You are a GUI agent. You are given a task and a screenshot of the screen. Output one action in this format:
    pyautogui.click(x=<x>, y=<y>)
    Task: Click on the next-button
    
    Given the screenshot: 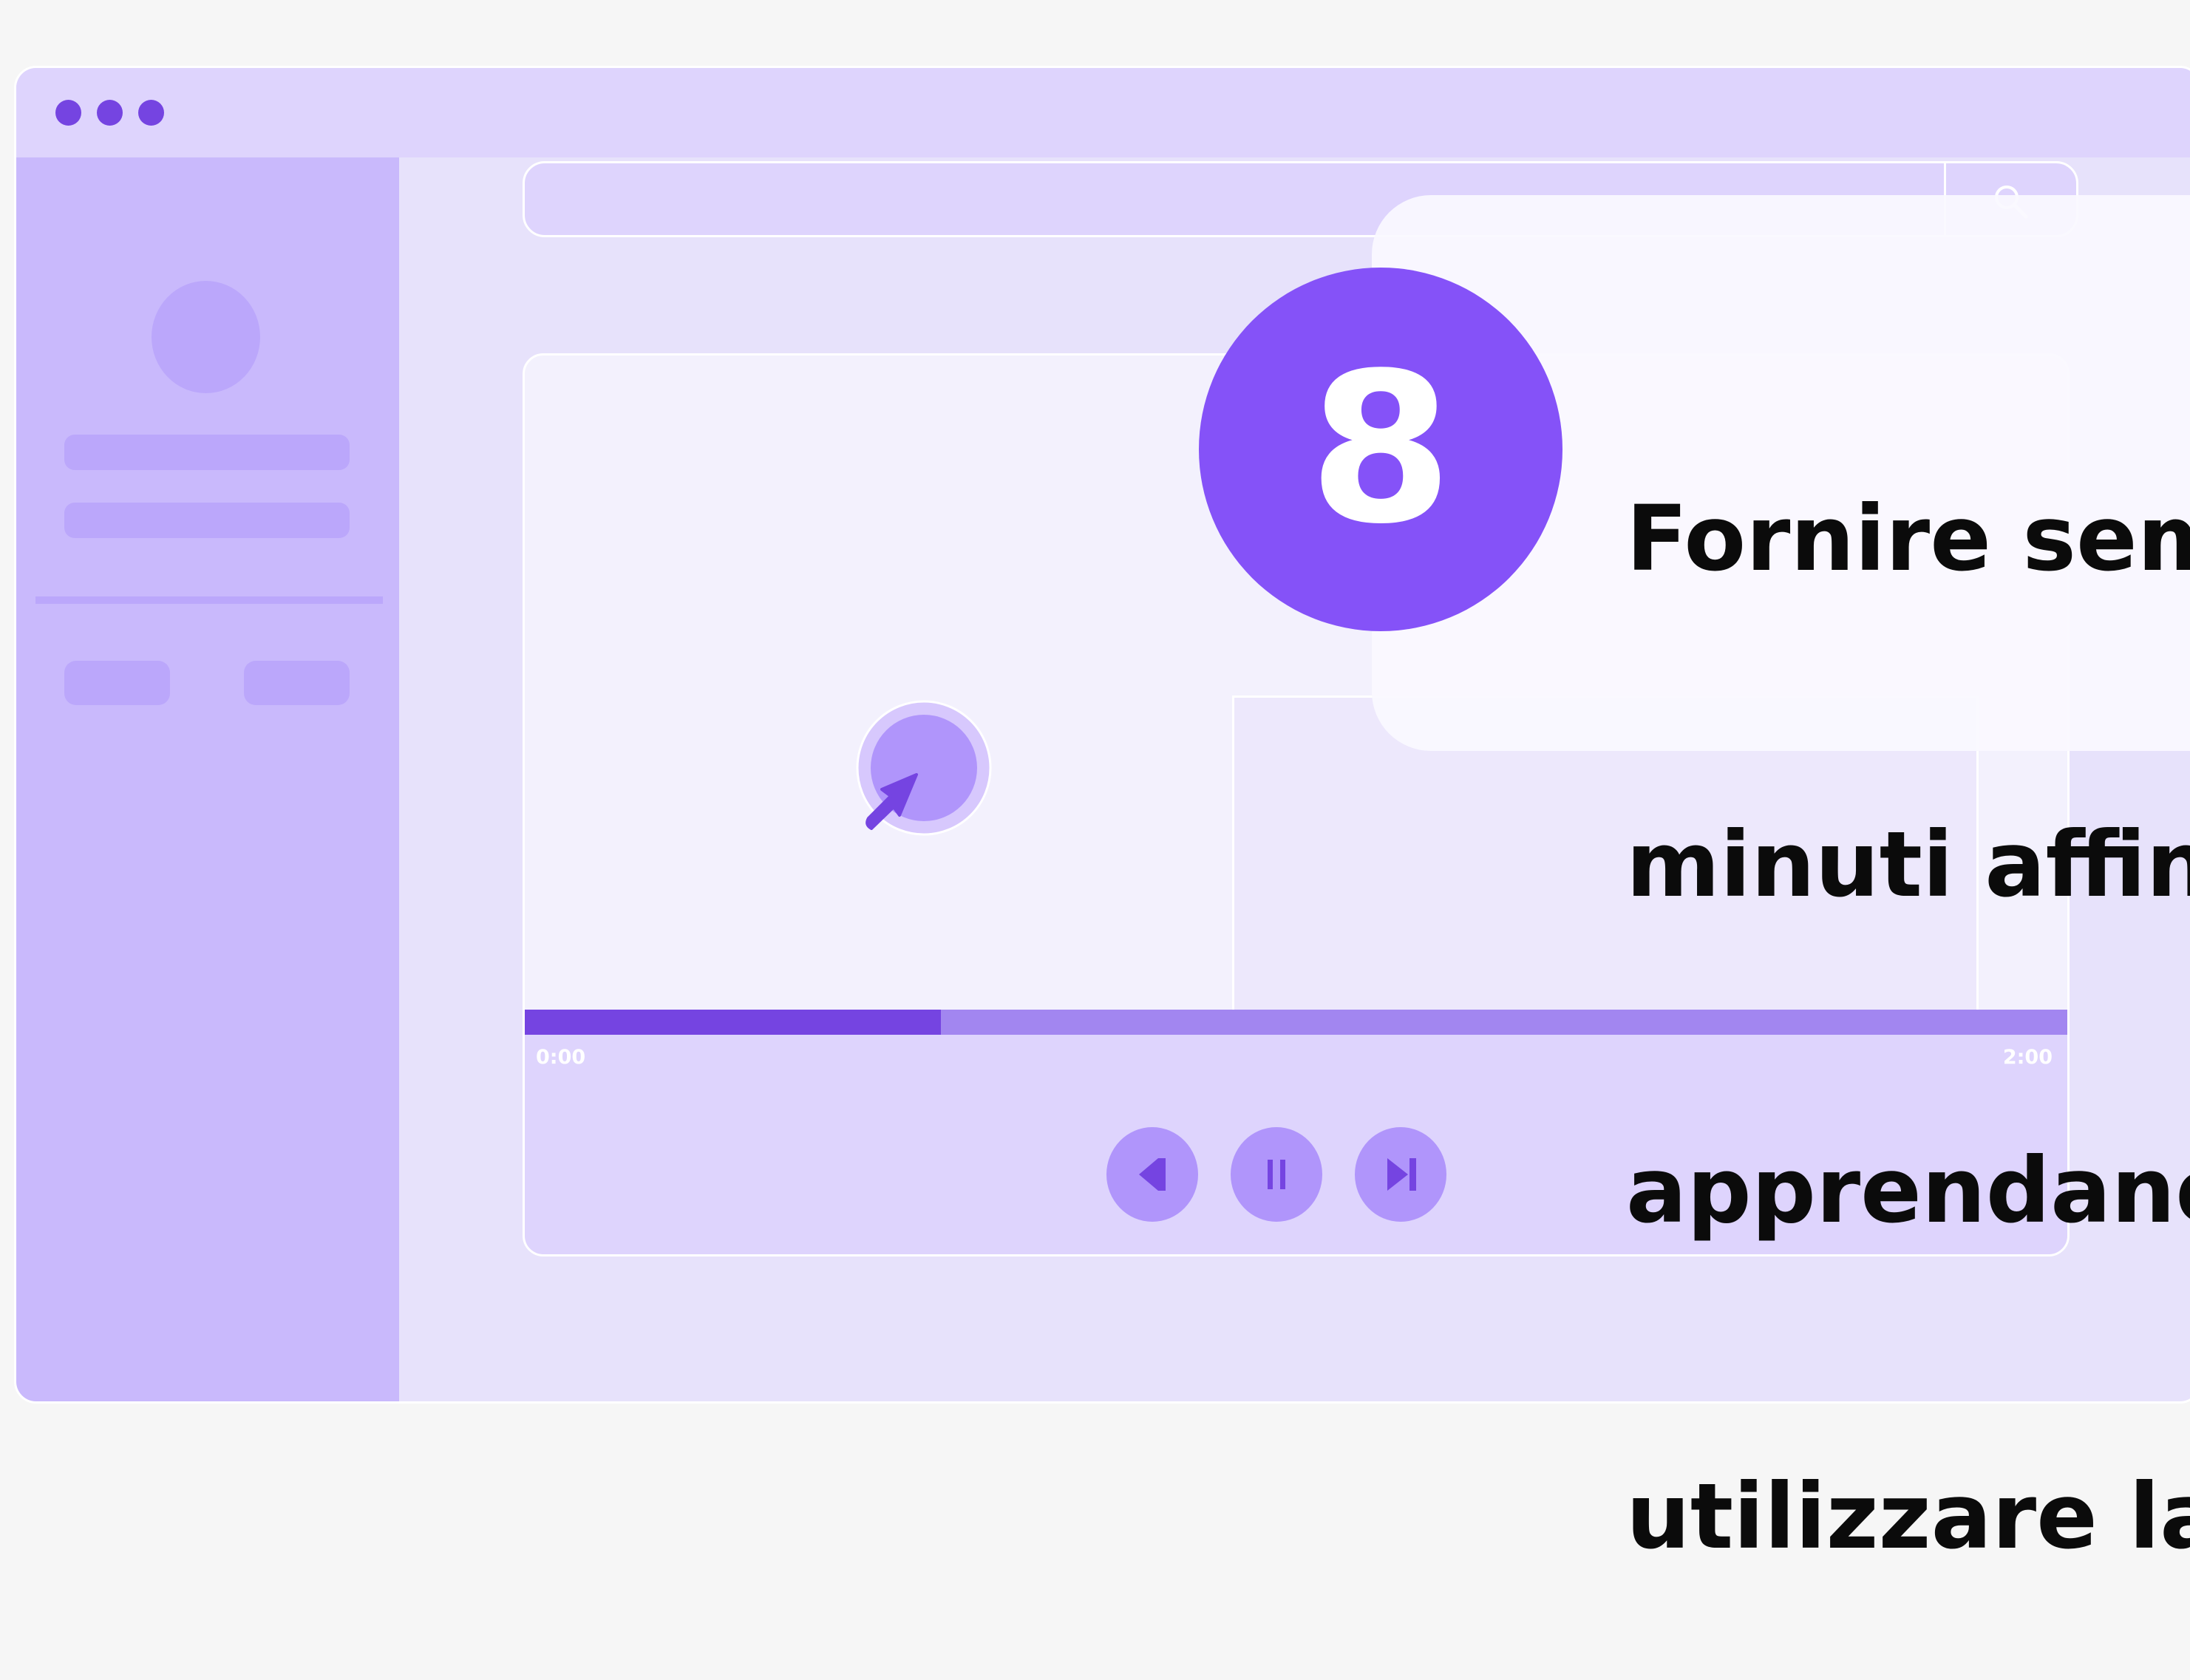 What is the action you would take?
    pyautogui.click(x=1400, y=1174)
    